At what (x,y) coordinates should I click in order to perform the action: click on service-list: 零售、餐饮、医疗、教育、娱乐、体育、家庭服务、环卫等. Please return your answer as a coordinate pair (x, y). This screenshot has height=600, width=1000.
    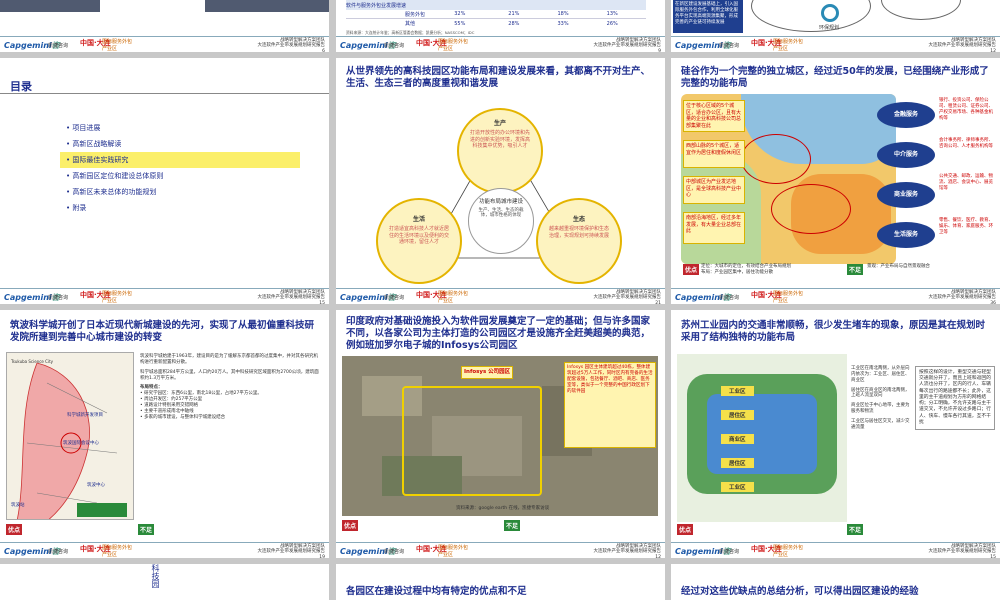
    Looking at the image, I should click on (966, 226).